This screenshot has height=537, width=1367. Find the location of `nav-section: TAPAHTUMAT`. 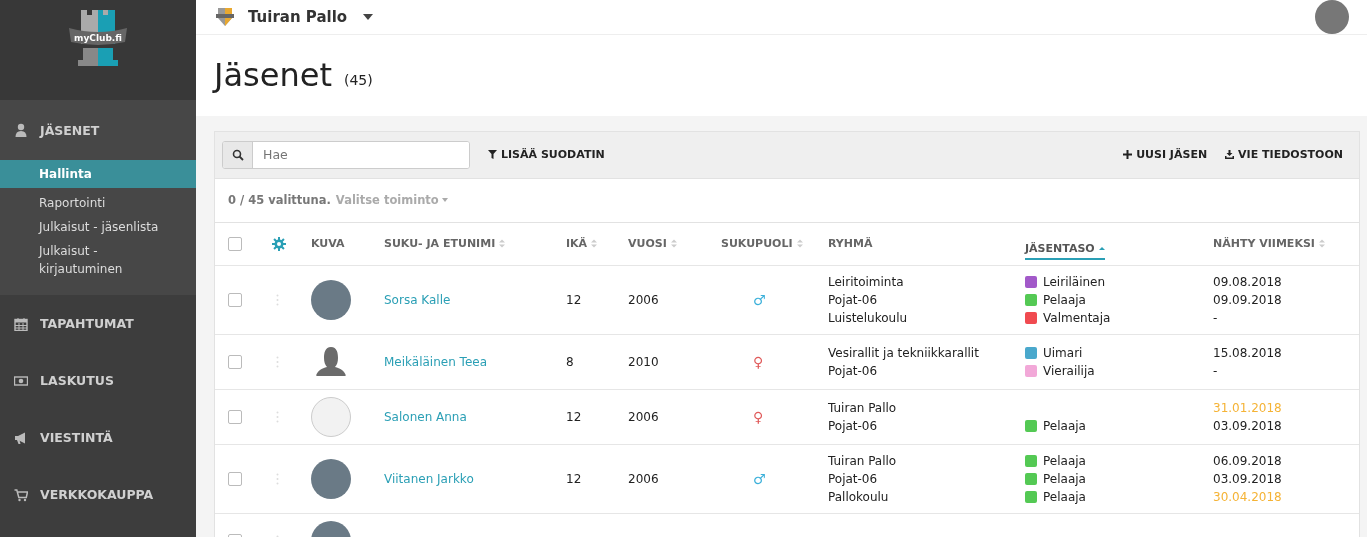

nav-section: TAPAHTUMAT is located at coordinates (98, 323).